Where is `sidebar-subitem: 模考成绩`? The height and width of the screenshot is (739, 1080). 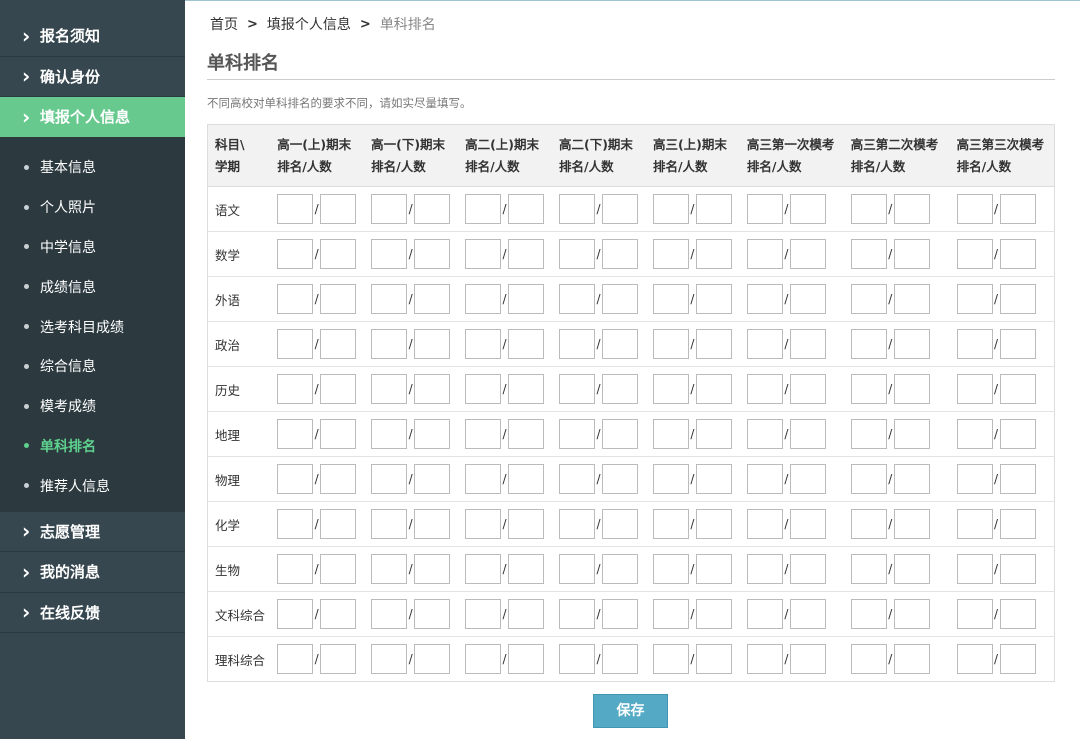
sidebar-subitem: 模考成绩 is located at coordinates (92, 406).